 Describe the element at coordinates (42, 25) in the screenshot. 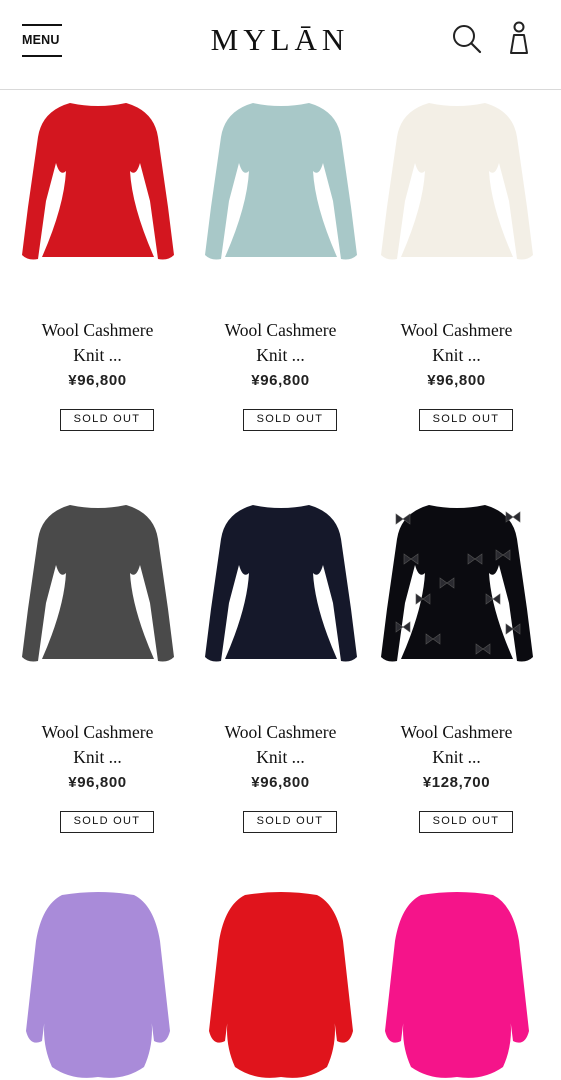

I see `menu-bar-top` at that location.